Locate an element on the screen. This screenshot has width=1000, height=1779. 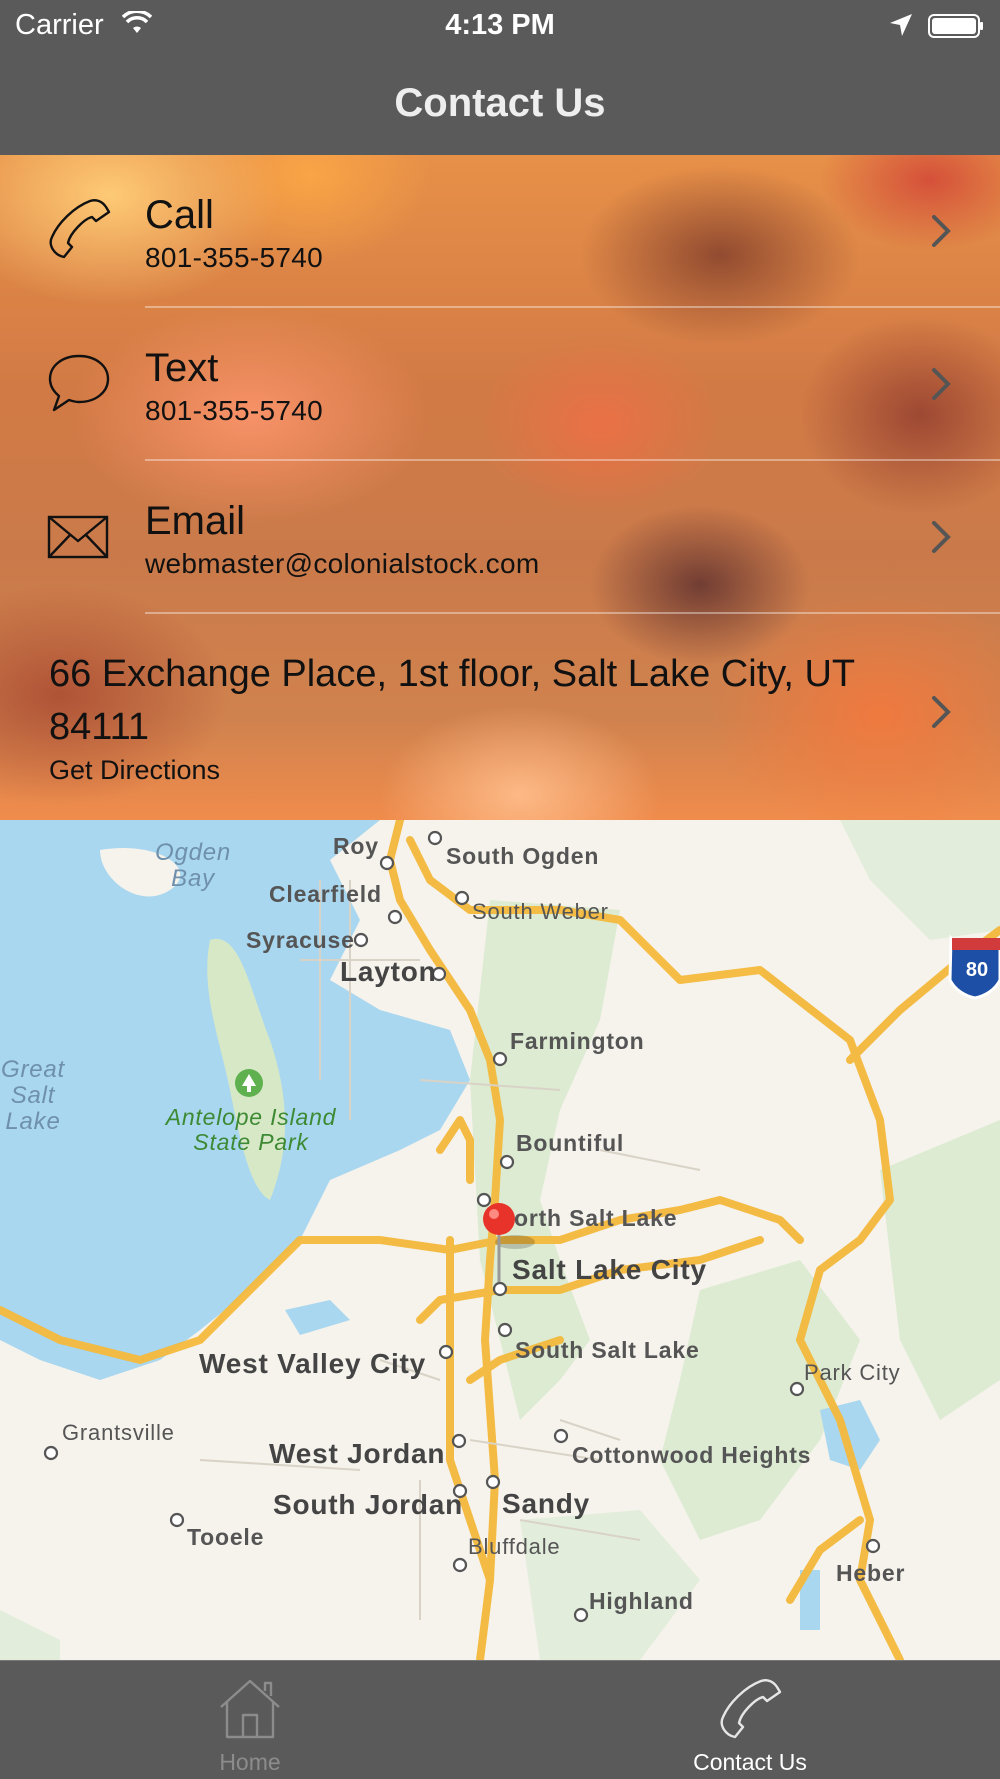
map-place-label: West Valley City is located at coordinates (313, 1363).